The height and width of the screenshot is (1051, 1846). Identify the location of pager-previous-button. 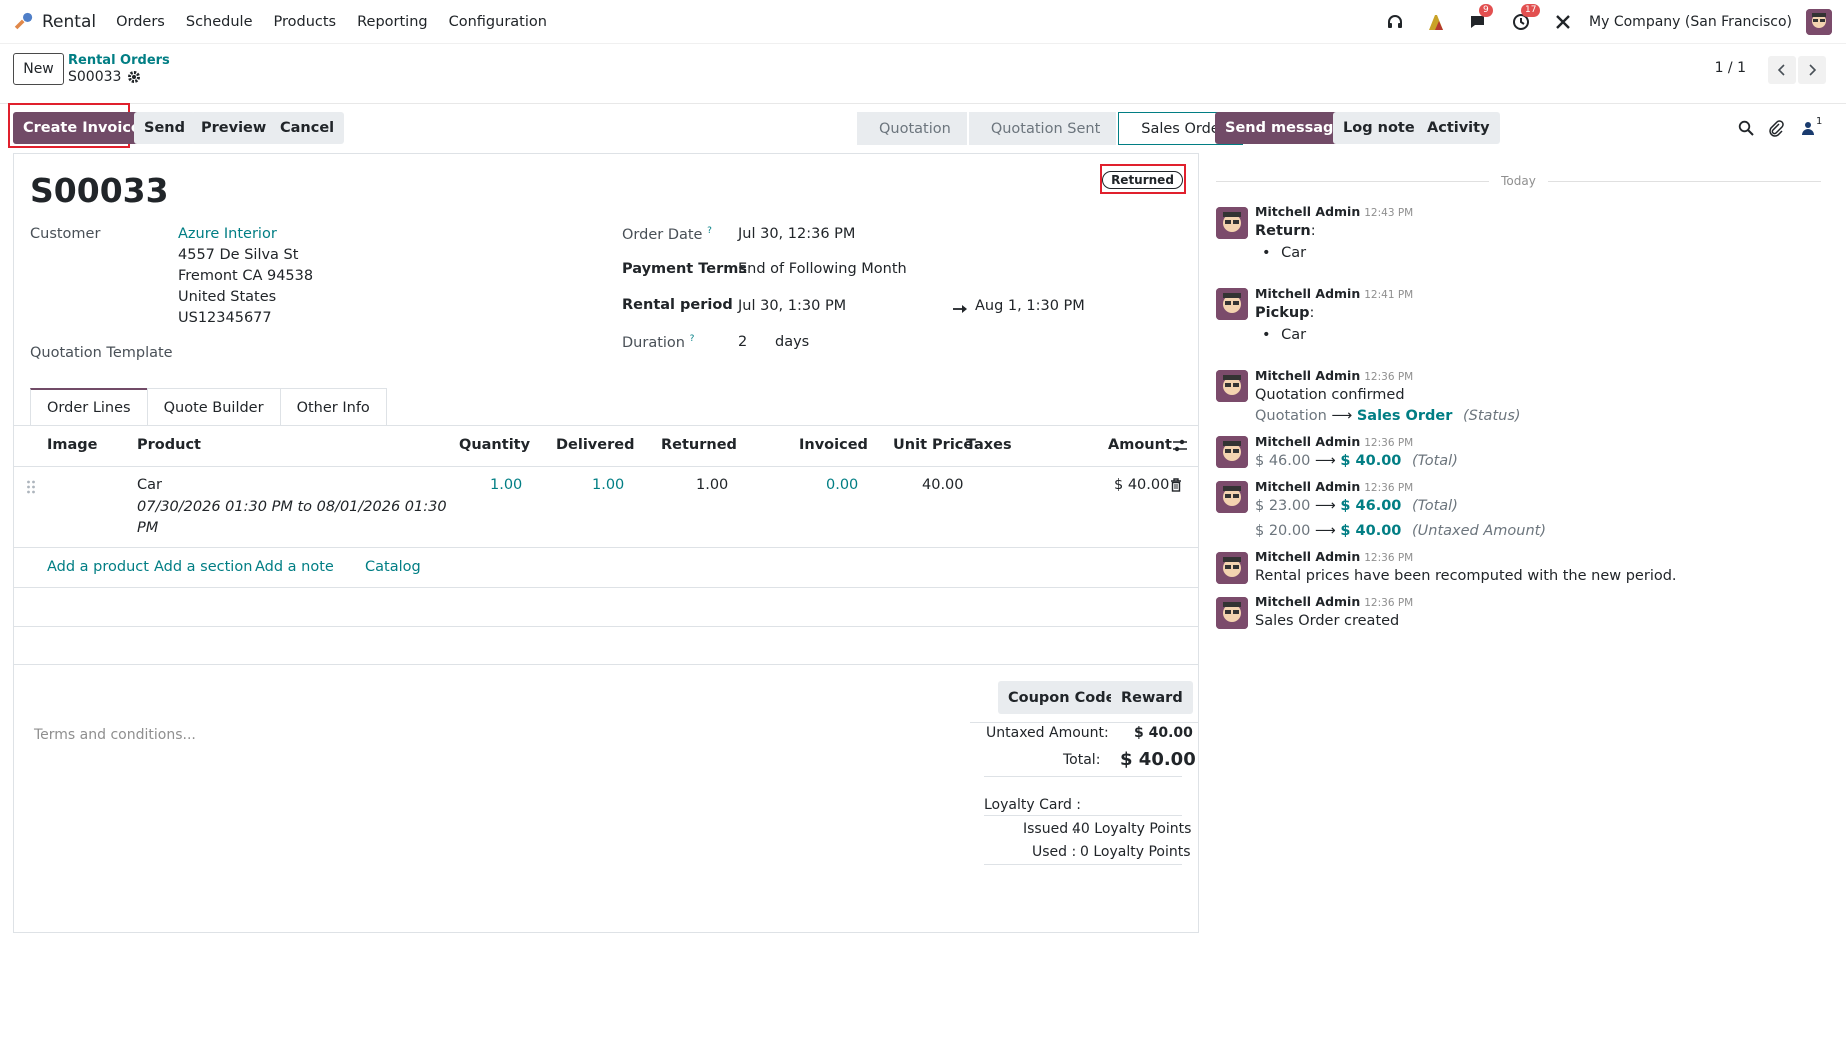
(1782, 70).